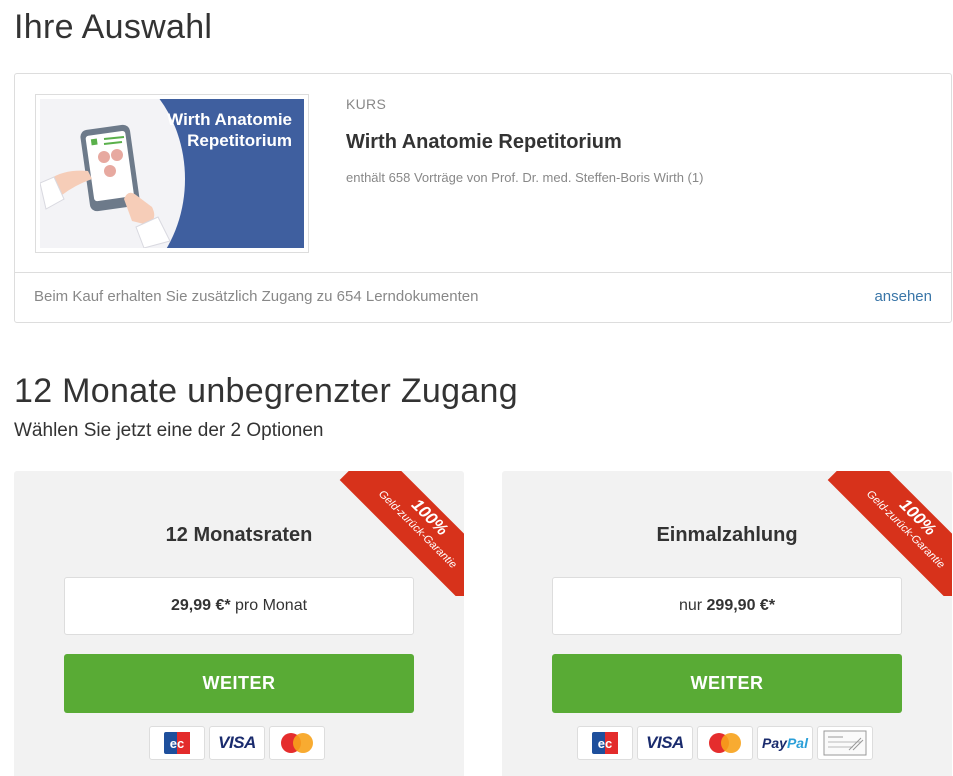 The height and width of the screenshot is (776, 953). Describe the element at coordinates (269, 605) in the screenshot. I see `price-suffix: pro Monat` at that location.